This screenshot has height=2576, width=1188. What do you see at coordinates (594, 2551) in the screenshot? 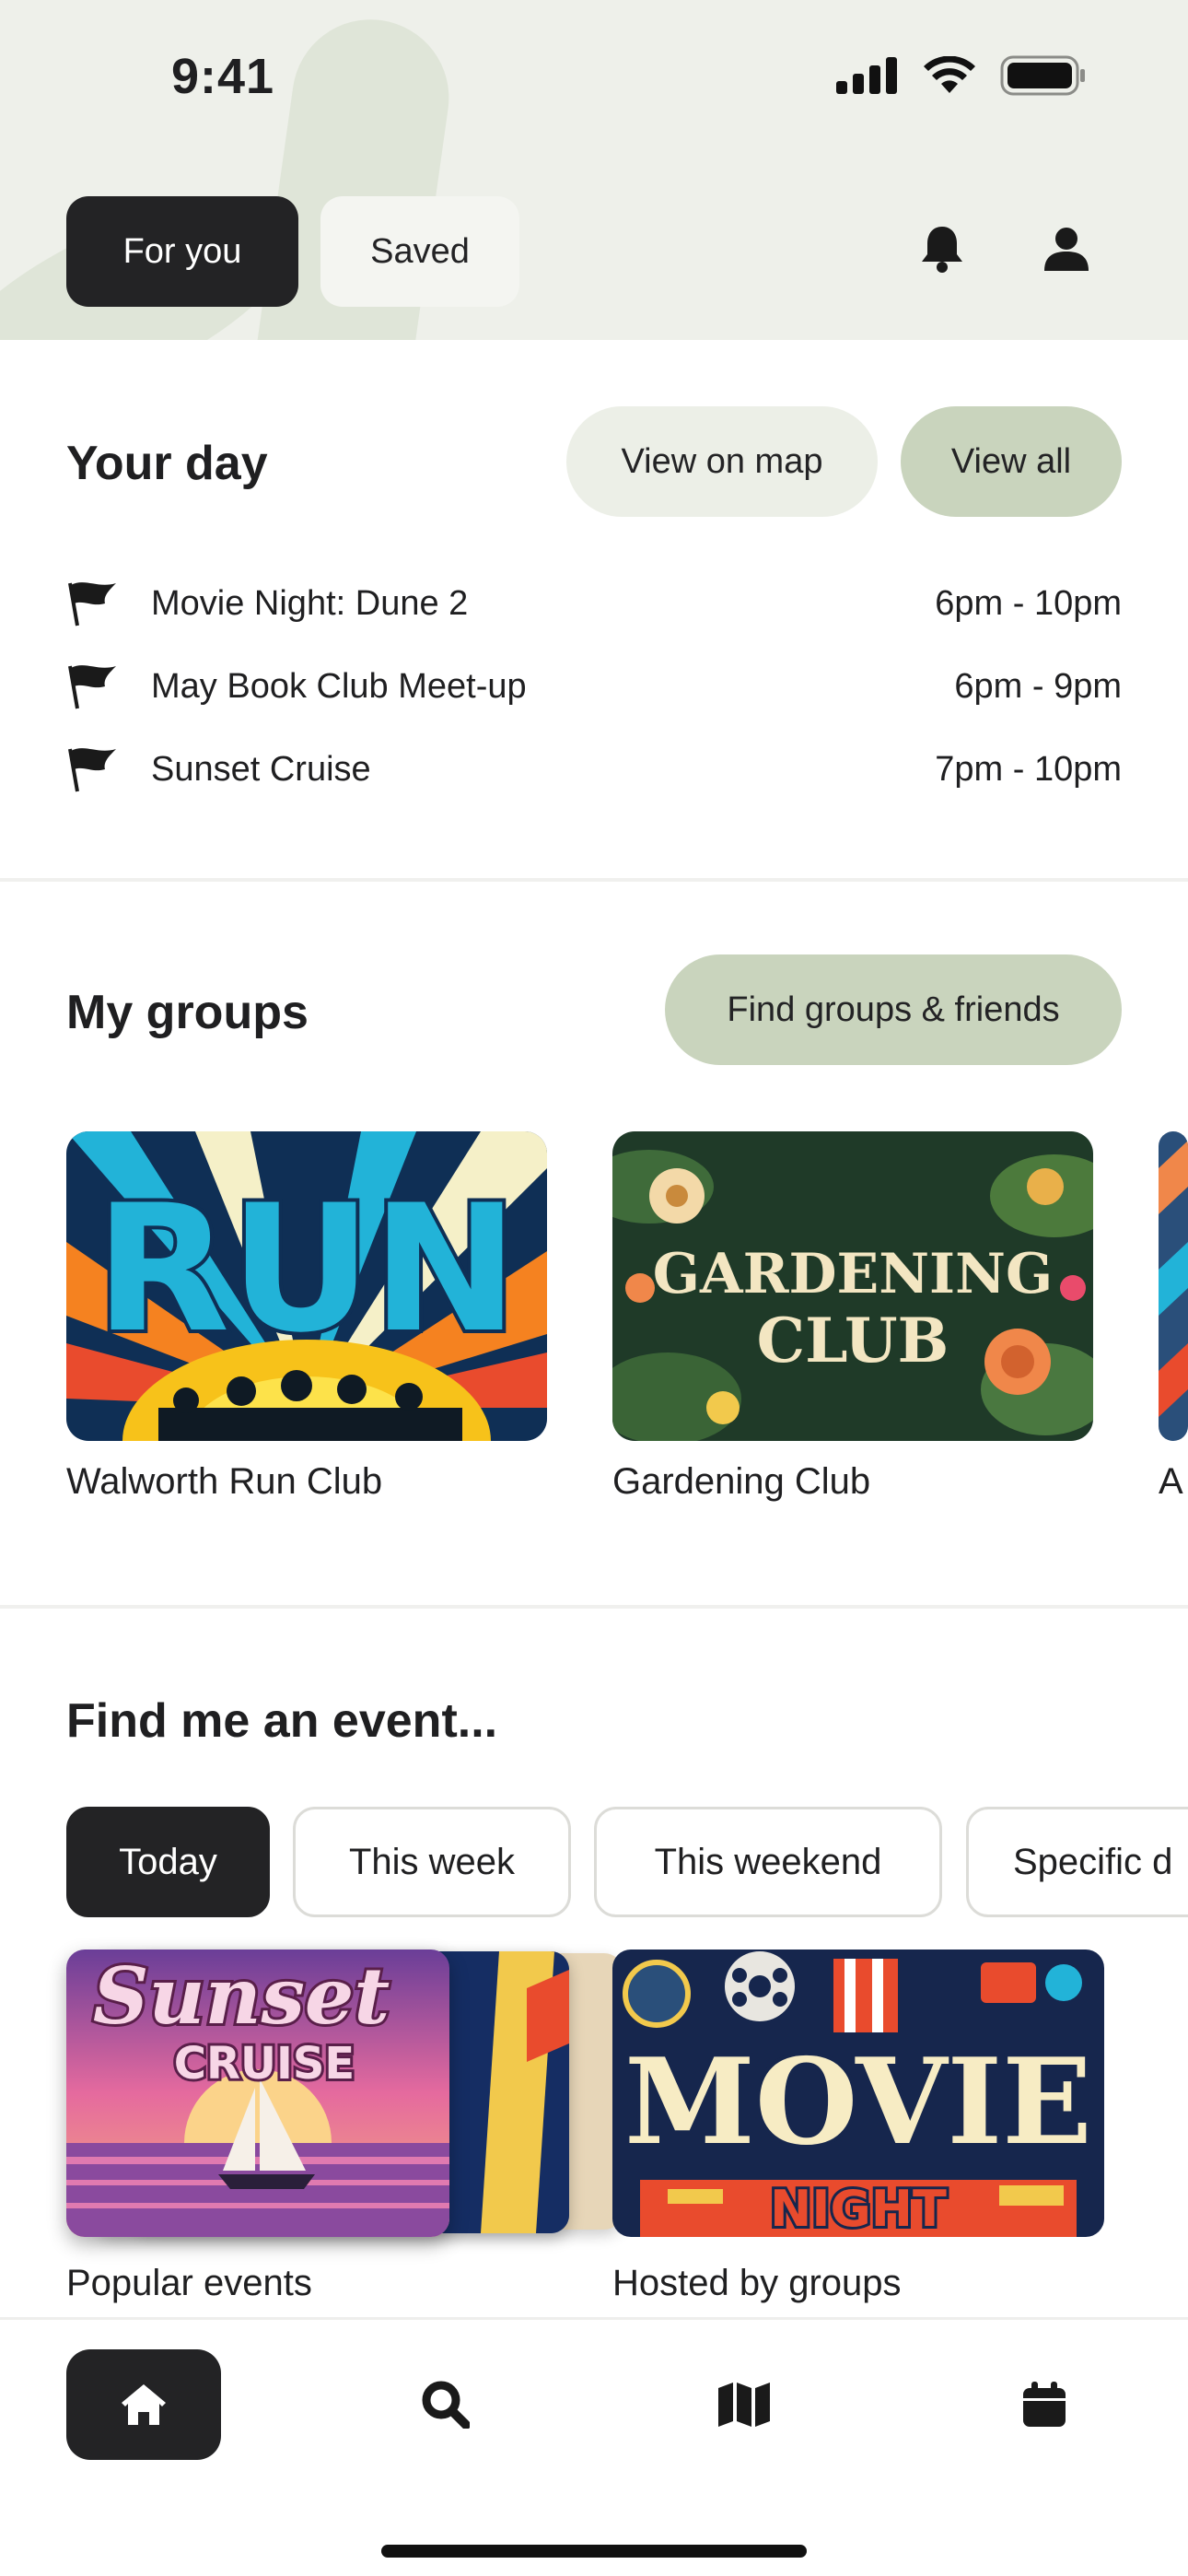
I see `home-indicator` at bounding box center [594, 2551].